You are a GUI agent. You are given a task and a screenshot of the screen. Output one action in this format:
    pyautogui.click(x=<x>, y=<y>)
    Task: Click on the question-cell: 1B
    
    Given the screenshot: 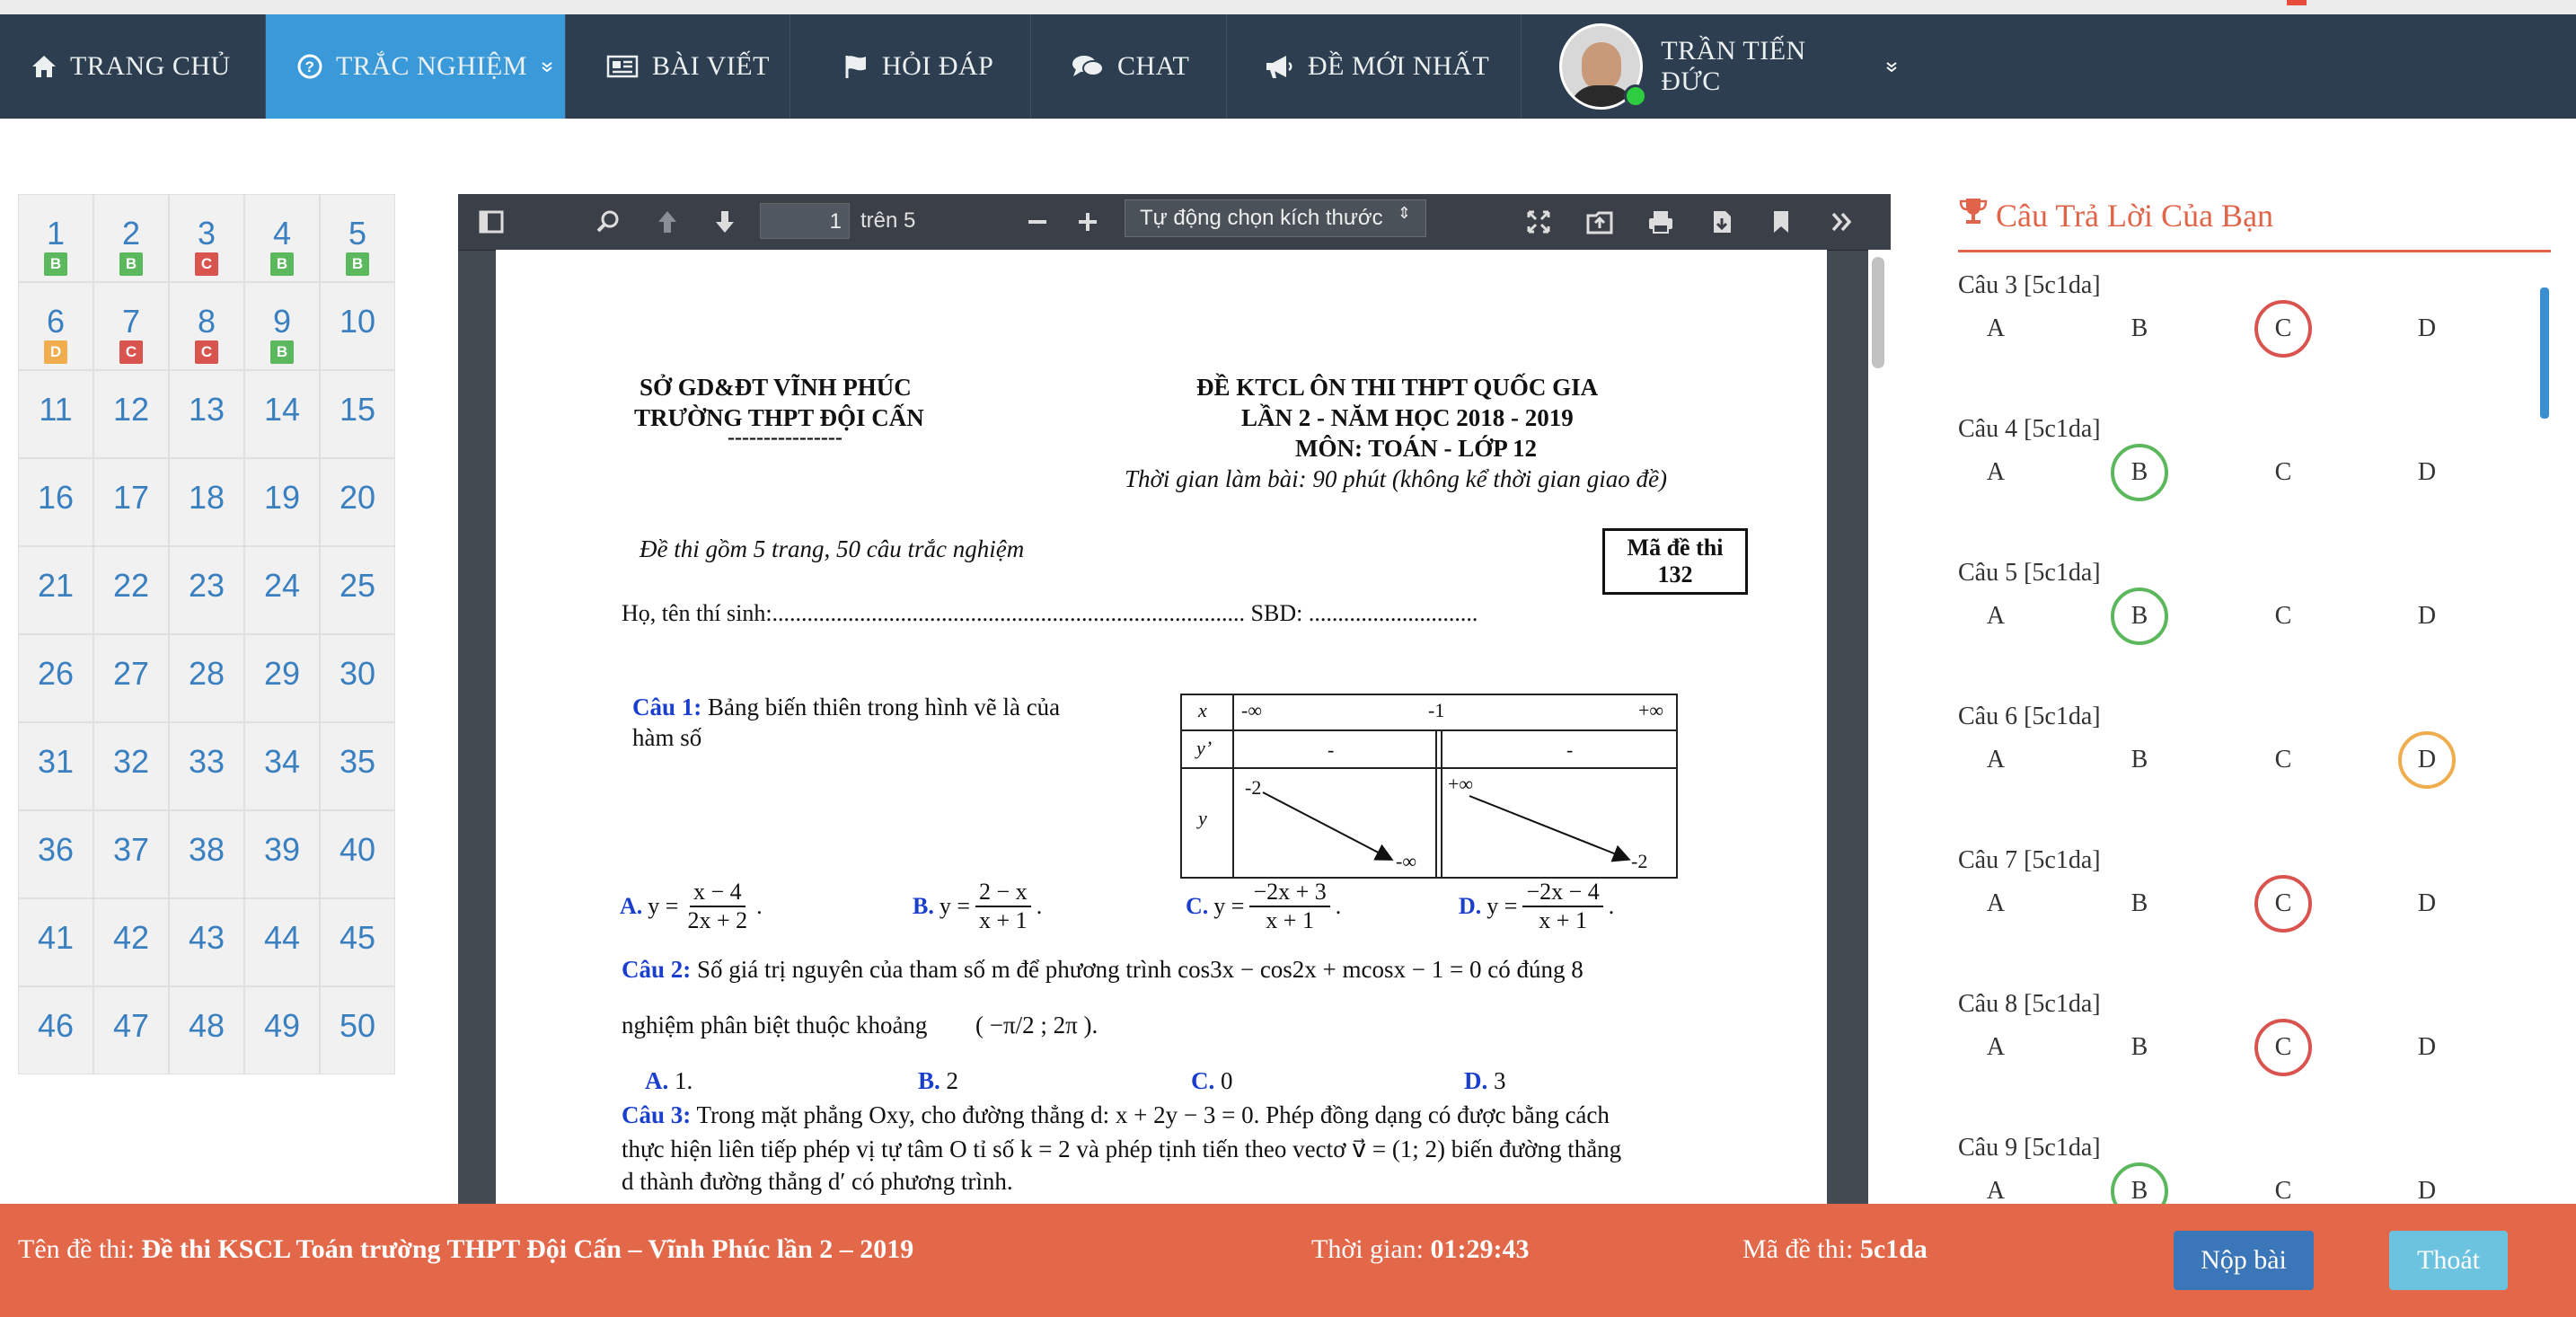 What is the action you would take?
    pyautogui.click(x=55, y=238)
    